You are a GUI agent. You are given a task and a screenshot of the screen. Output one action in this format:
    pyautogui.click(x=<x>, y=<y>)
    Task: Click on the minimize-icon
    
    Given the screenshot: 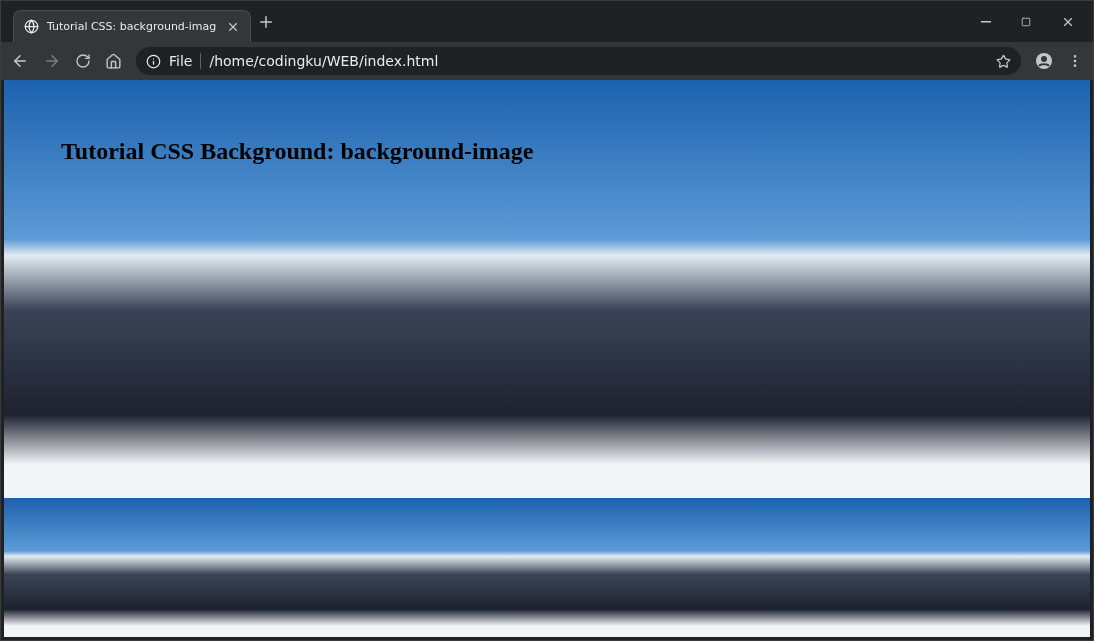 What is the action you would take?
    pyautogui.click(x=986, y=22)
    